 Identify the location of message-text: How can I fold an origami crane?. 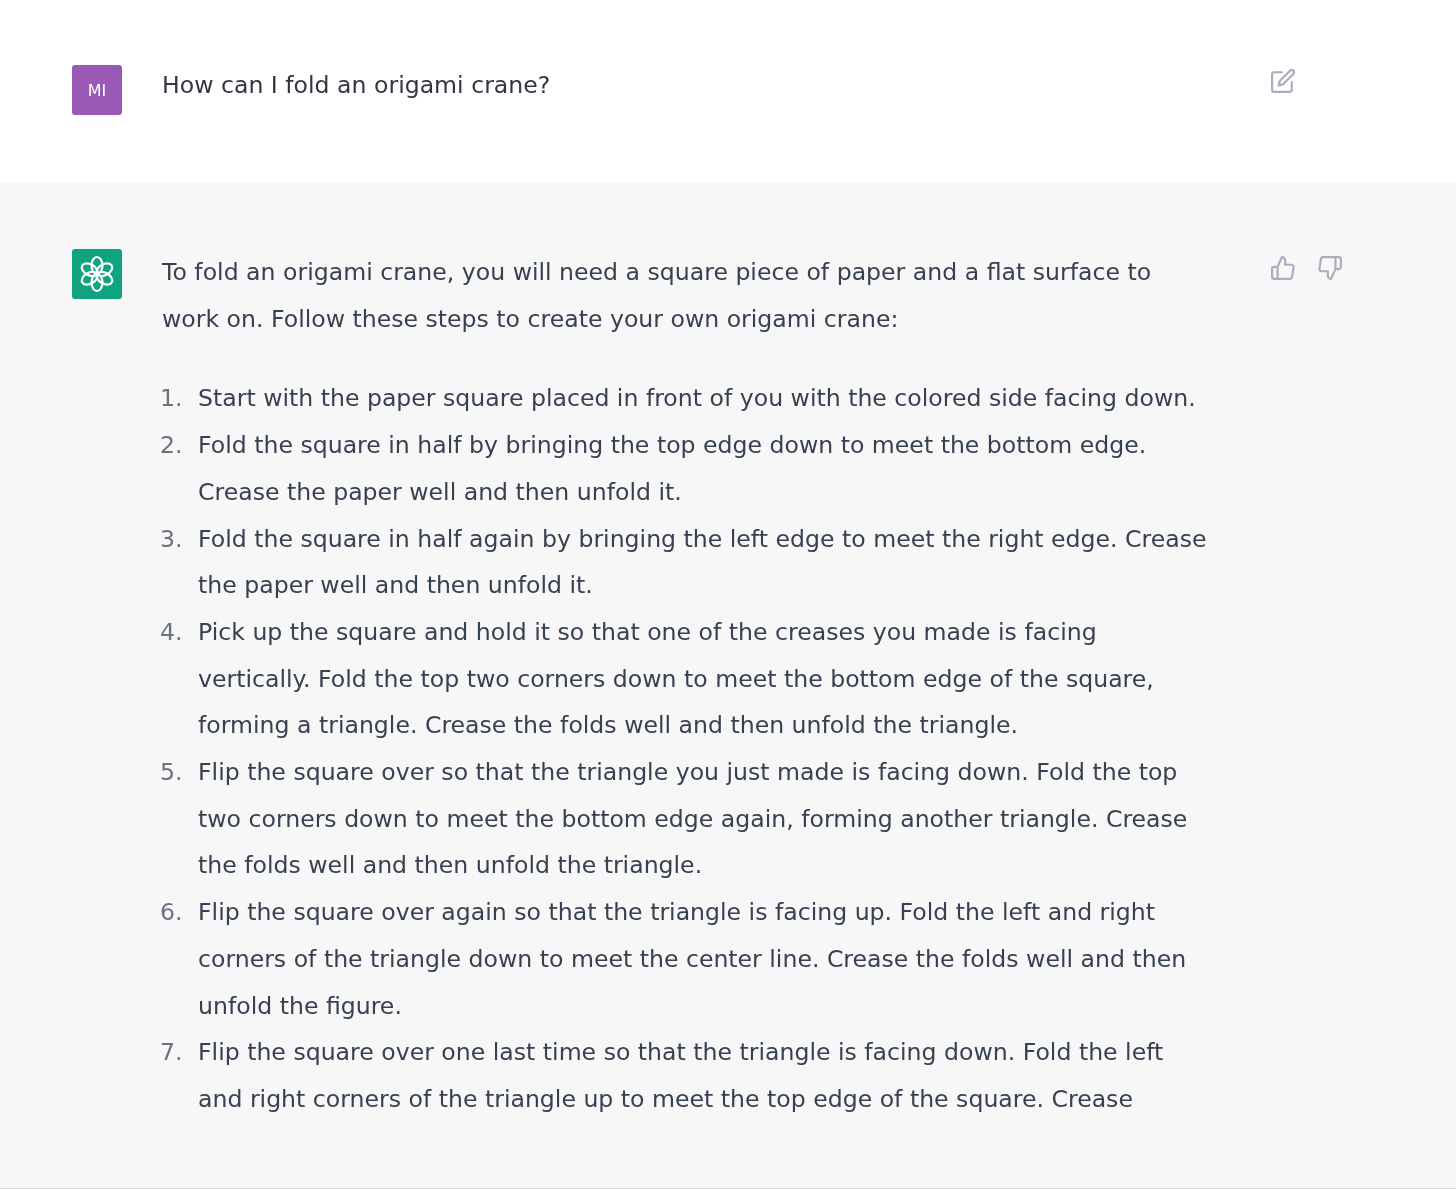
(357, 85).